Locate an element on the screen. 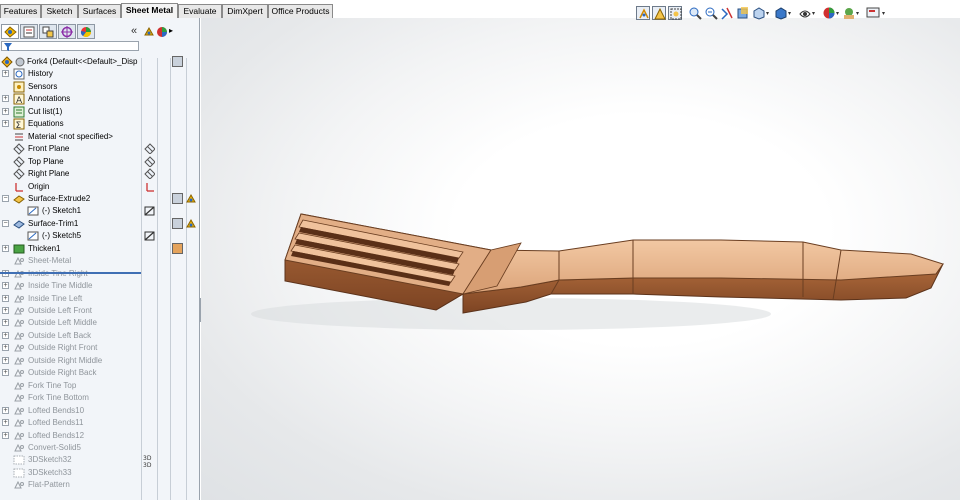 The image size is (960, 500). tree-item: + Σ Equations is located at coordinates (99, 124).